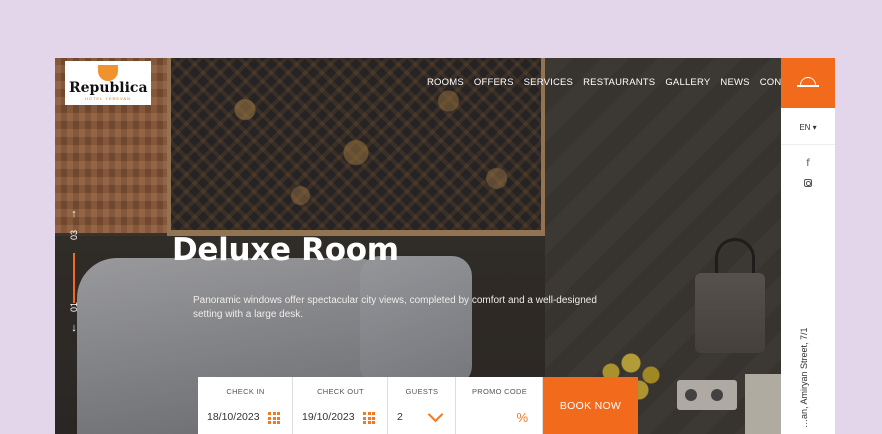 The height and width of the screenshot is (434, 882). Describe the element at coordinates (808, 183) in the screenshot. I see `instagram-icon` at that location.